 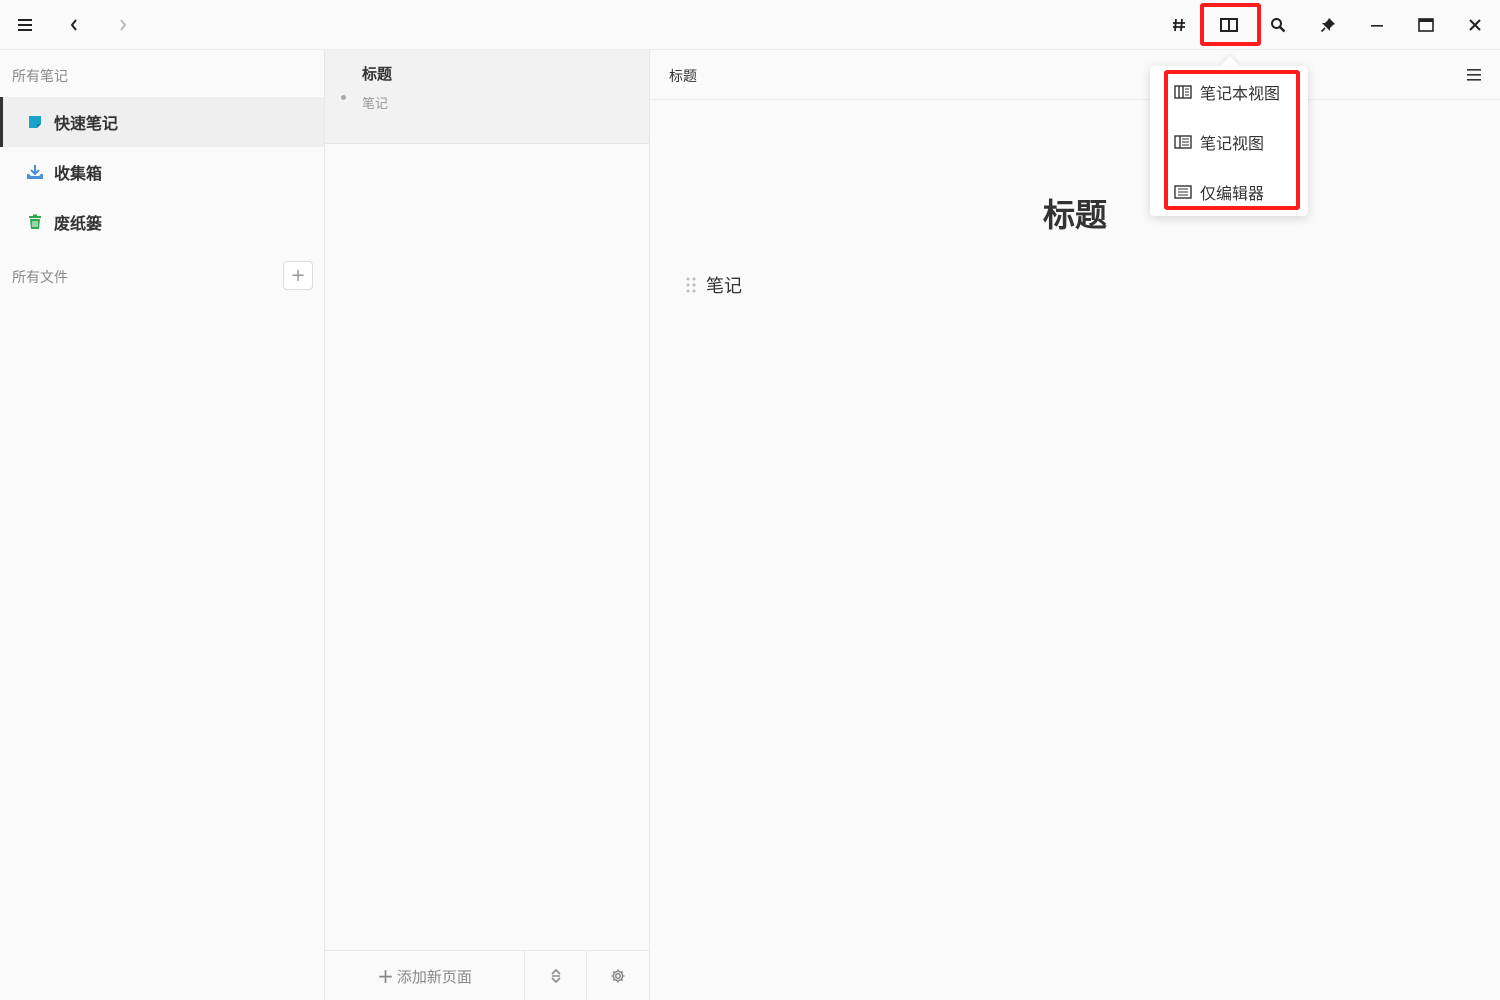 I want to click on trash-icon, so click(x=35, y=222).